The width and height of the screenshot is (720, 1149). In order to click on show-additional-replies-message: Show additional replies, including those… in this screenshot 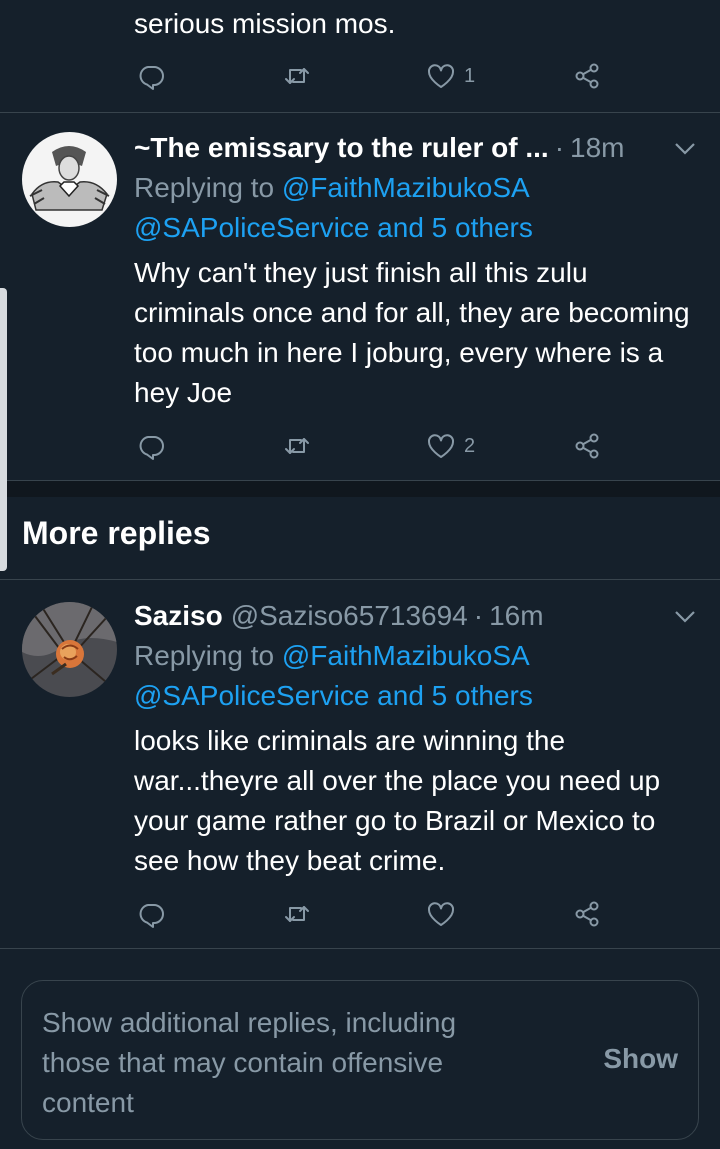, I will do `click(249, 1062)`.